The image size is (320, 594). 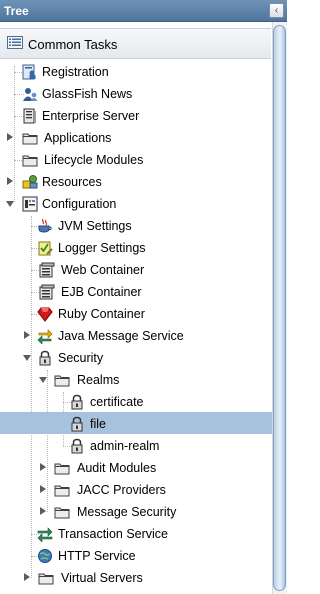 What do you see at coordinates (113, 534) in the screenshot?
I see `tree-item-label: Transaction Service` at bounding box center [113, 534].